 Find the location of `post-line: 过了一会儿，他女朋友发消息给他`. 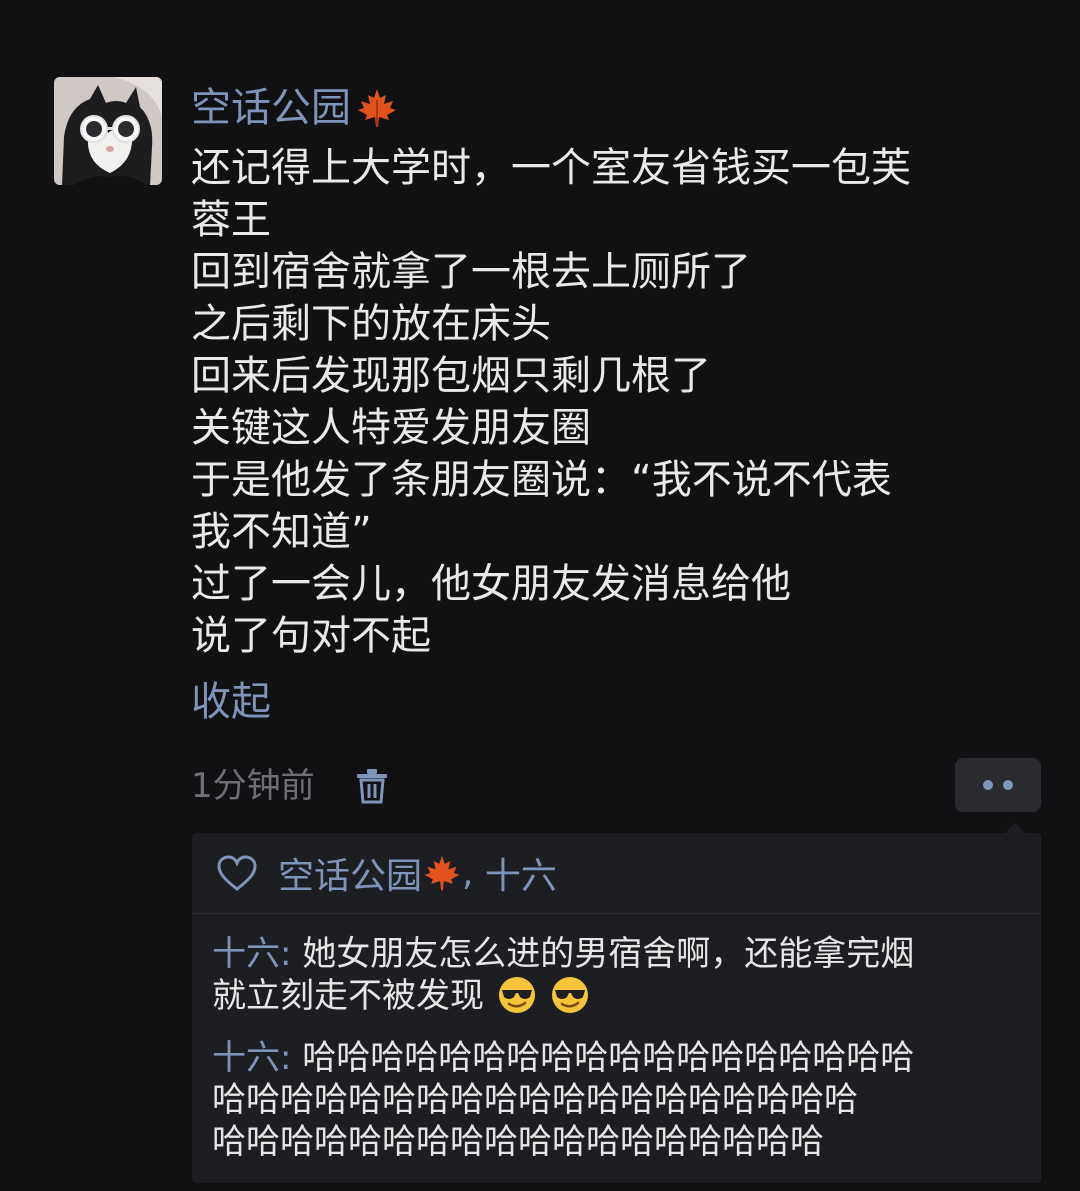

post-line: 过了一会儿，他女朋友发消息给他 is located at coordinates (491, 584).